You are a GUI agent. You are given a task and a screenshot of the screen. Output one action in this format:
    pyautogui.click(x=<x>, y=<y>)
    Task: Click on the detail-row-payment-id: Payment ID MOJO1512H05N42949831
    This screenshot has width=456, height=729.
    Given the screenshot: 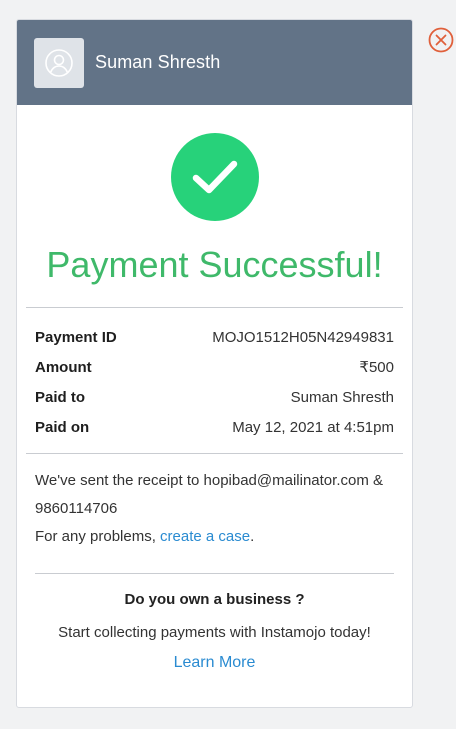 What is the action you would take?
    pyautogui.click(x=214, y=337)
    